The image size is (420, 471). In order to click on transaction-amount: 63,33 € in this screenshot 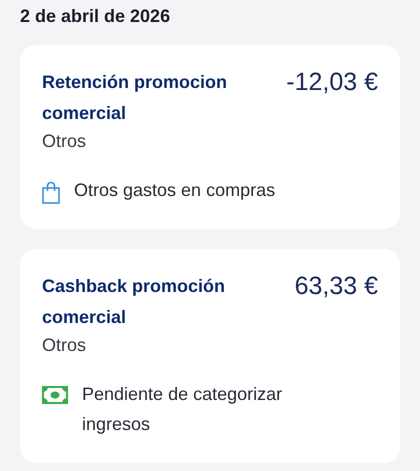, I will do `click(336, 286)`.